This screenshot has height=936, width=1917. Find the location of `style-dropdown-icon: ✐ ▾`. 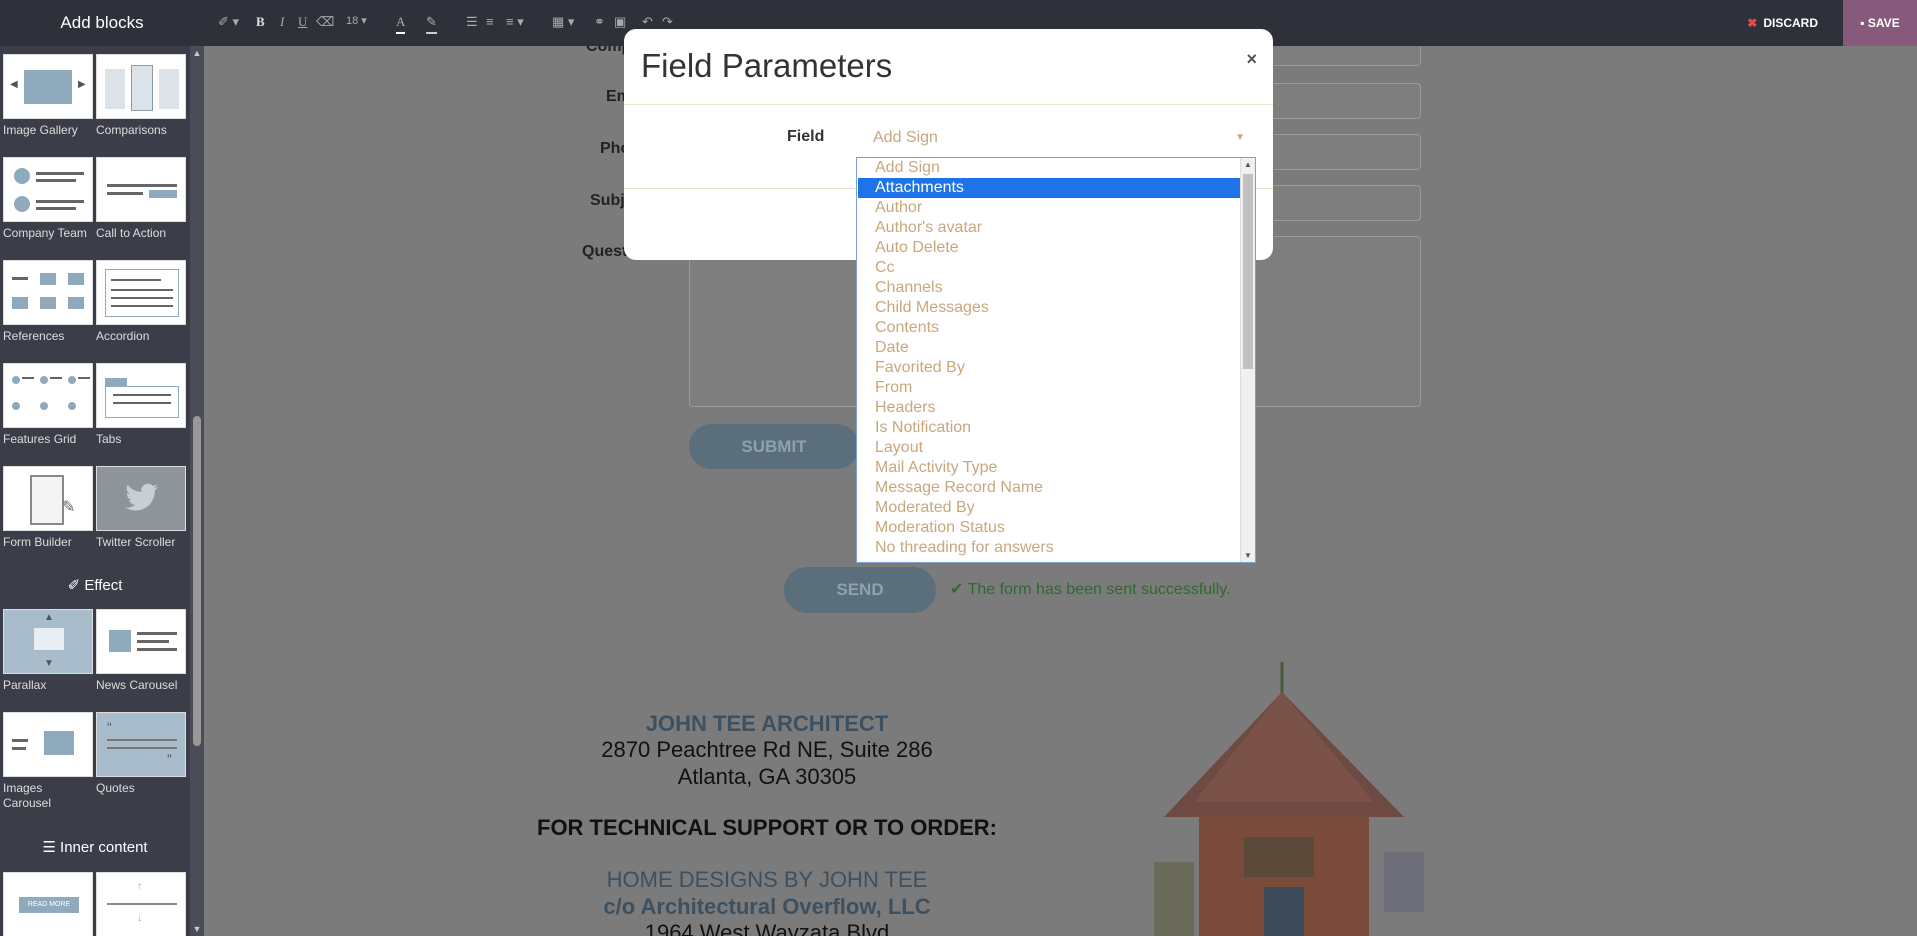

style-dropdown-icon: ✐ ▾ is located at coordinates (228, 22).